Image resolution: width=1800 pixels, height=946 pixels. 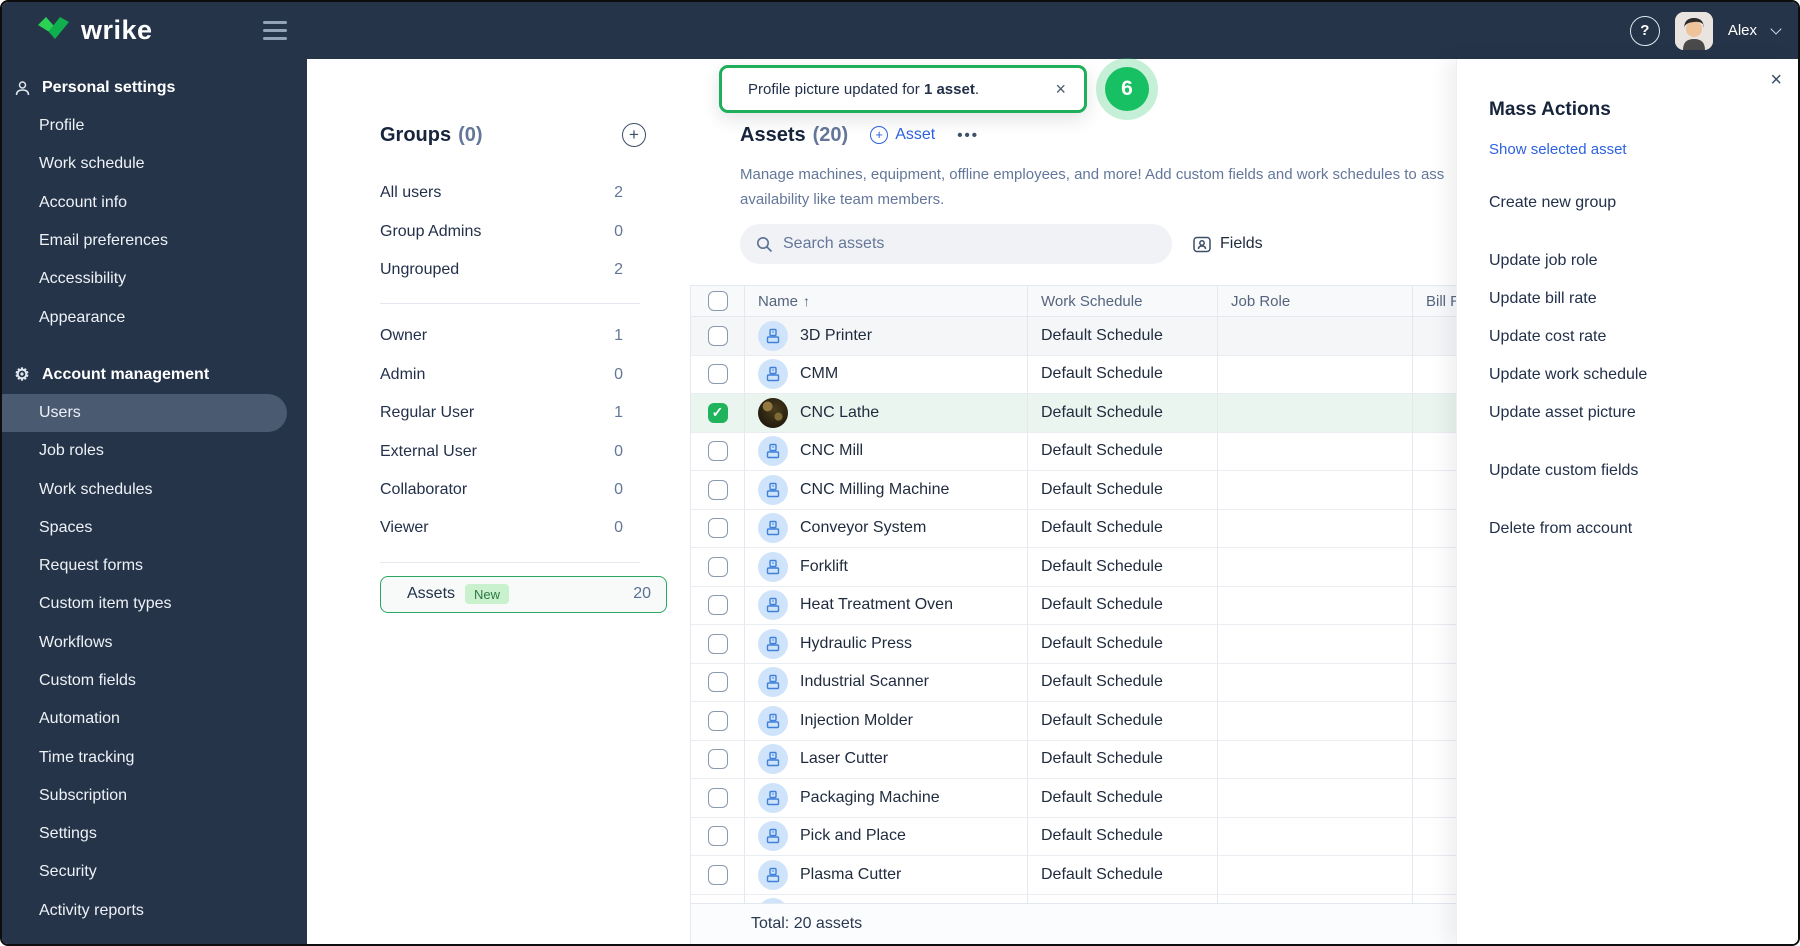 What do you see at coordinates (154, 643) in the screenshot?
I see `sidebar-item-workflows: Workflows` at bounding box center [154, 643].